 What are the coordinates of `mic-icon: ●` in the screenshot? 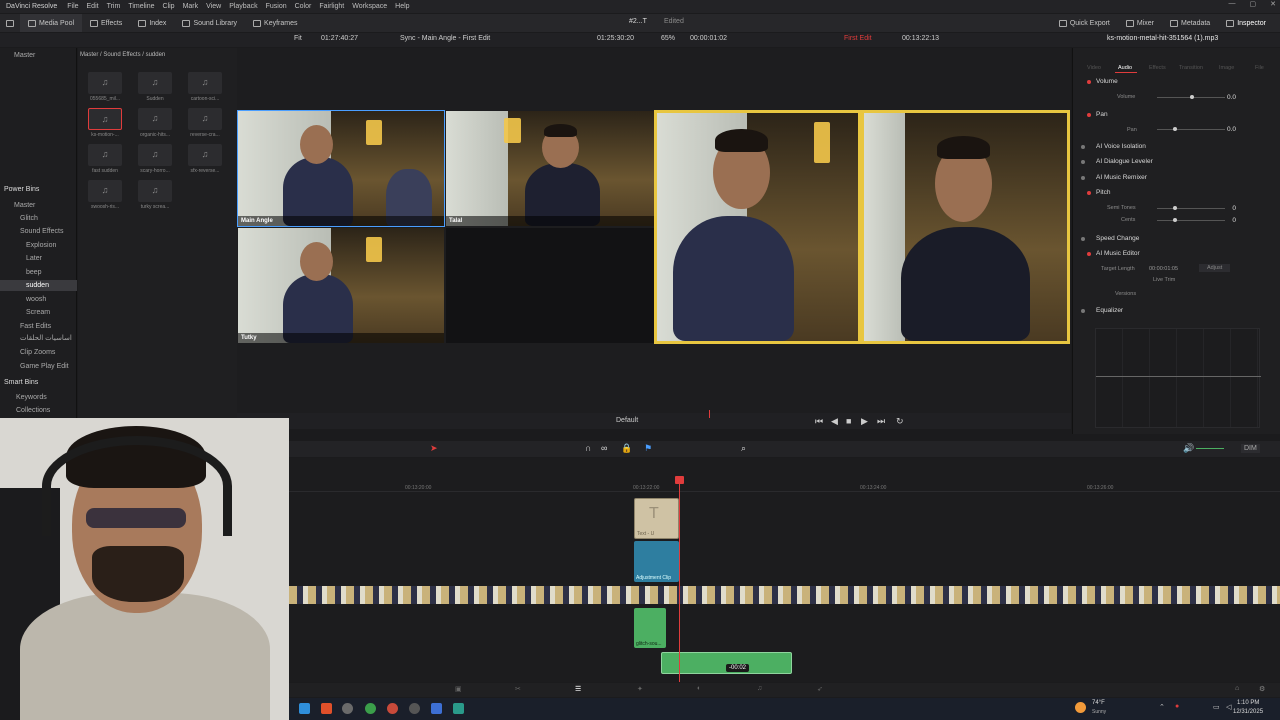 It's located at (1177, 706).